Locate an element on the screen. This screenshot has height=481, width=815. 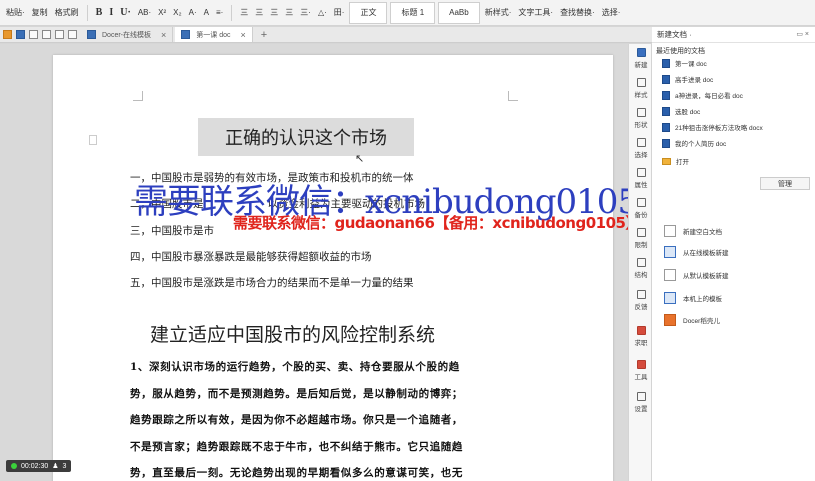
recent-doc-item: 第一课 doc is located at coordinates (684, 63).